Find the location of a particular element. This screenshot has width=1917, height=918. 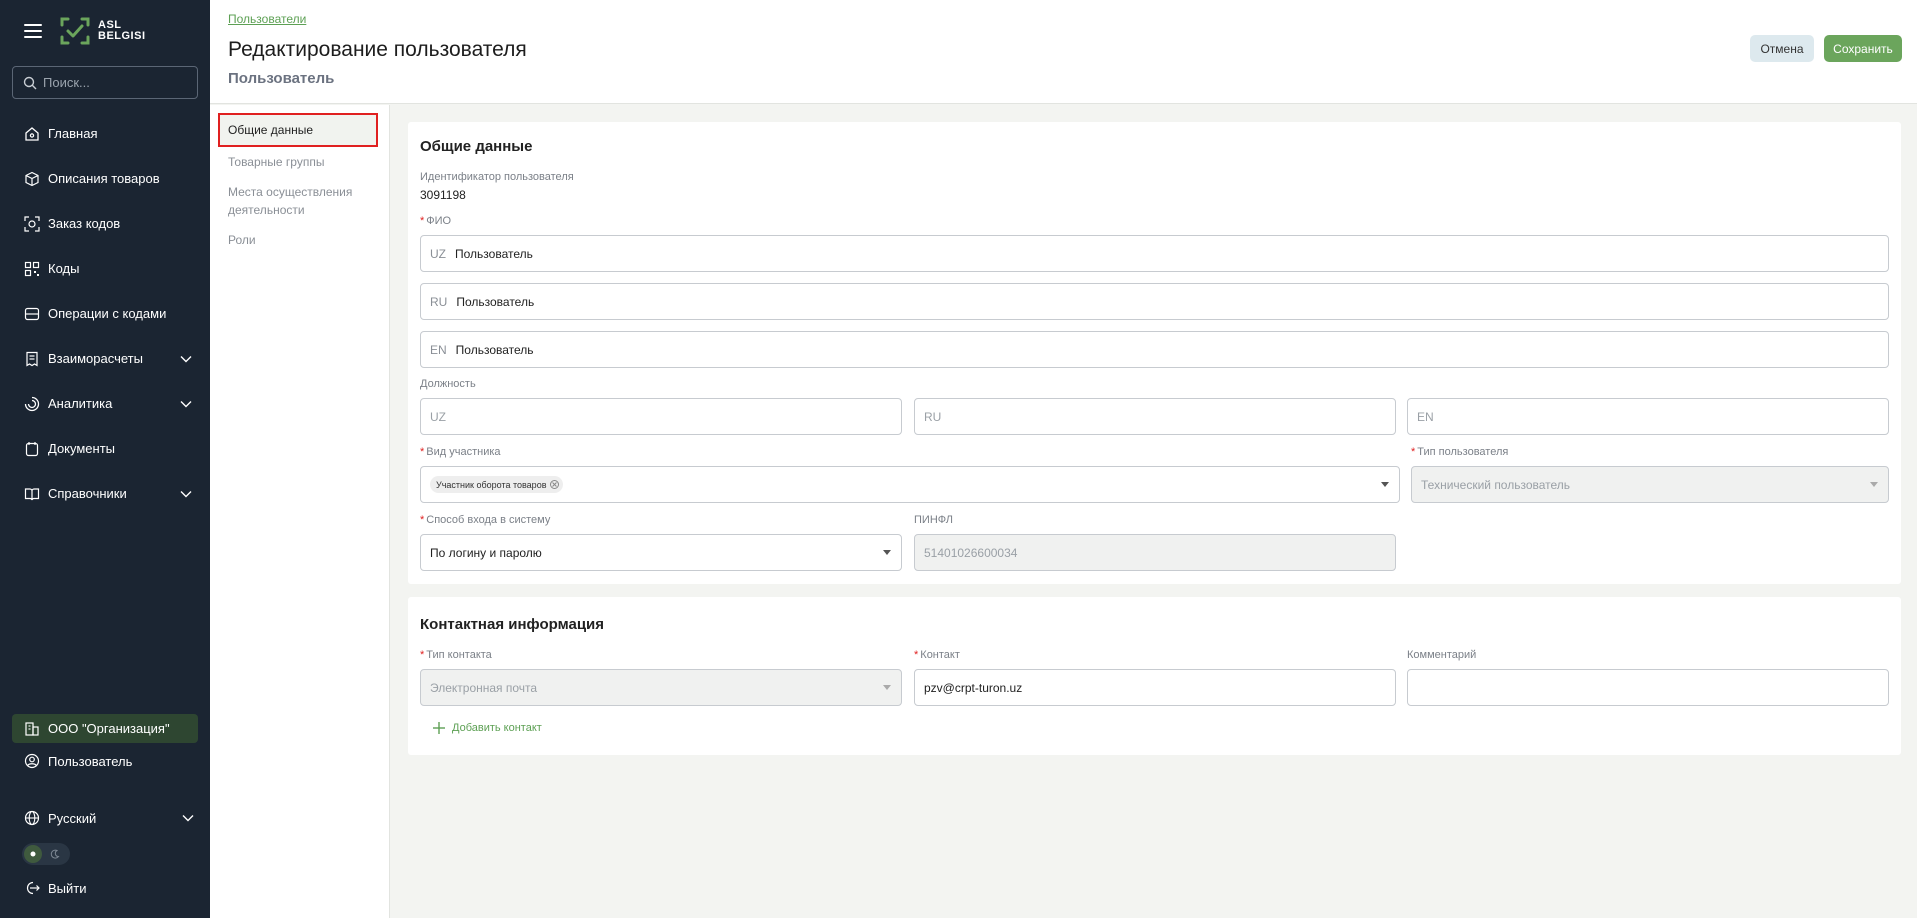

login-method-value: По логину и паролю is located at coordinates (486, 552).